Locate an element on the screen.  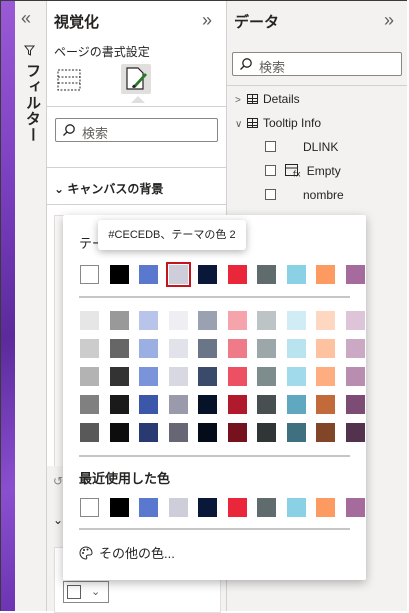
field-nombre: nombre is located at coordinates (304, 195).